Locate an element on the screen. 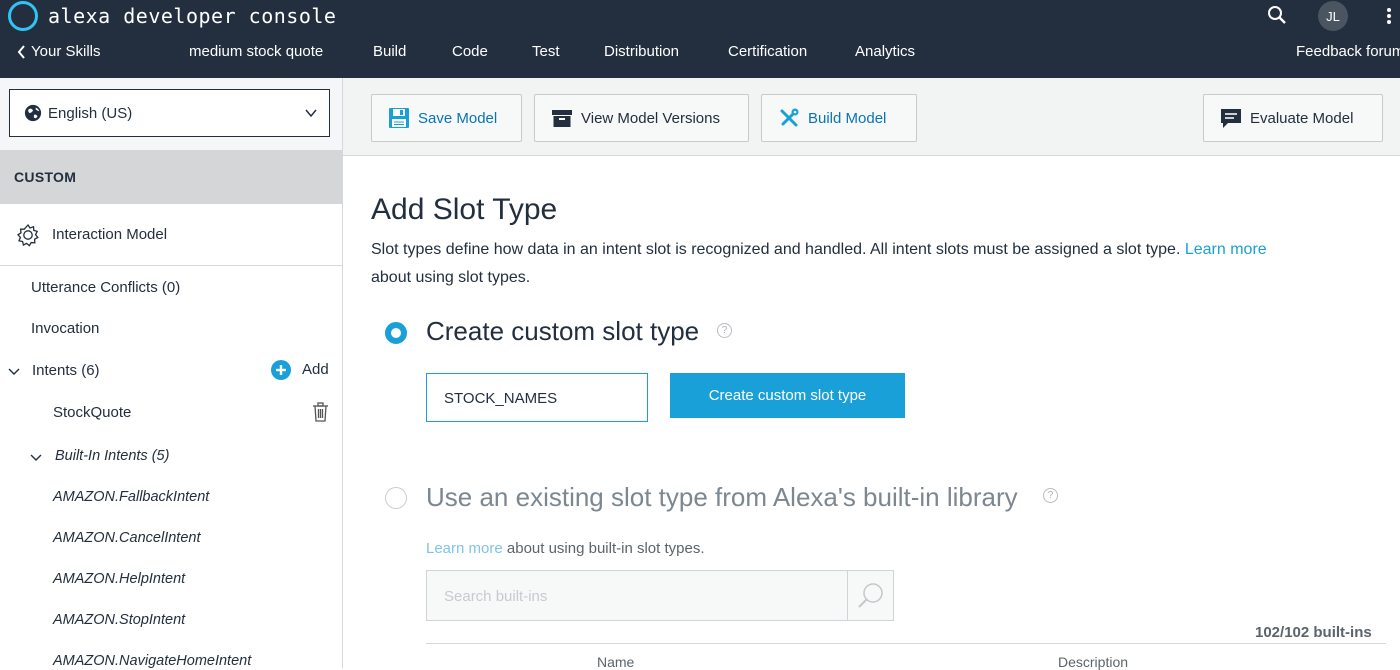  builtin-count: 102/102 built-ins is located at coordinates (1313, 632).